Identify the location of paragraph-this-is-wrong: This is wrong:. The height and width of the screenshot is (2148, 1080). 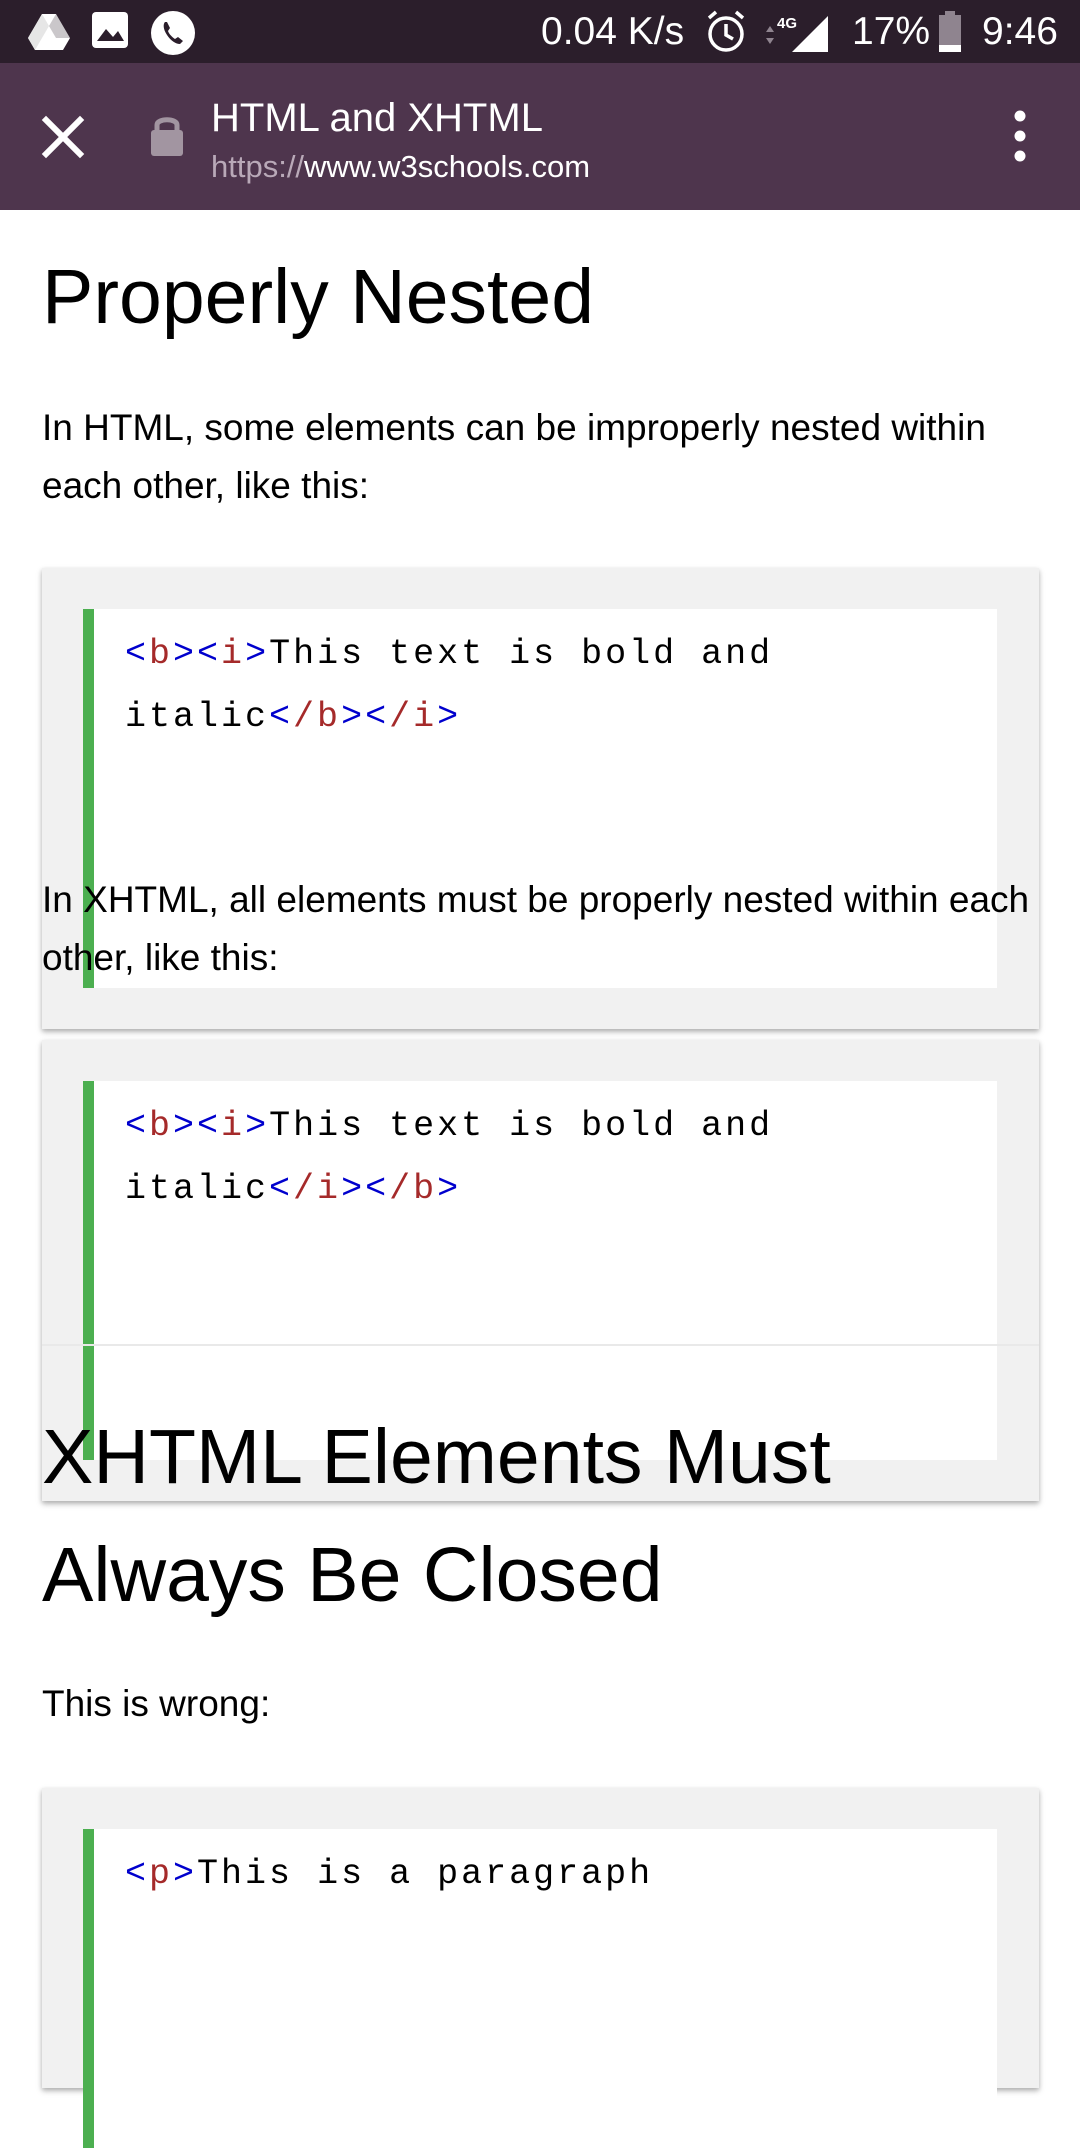
(156, 1703).